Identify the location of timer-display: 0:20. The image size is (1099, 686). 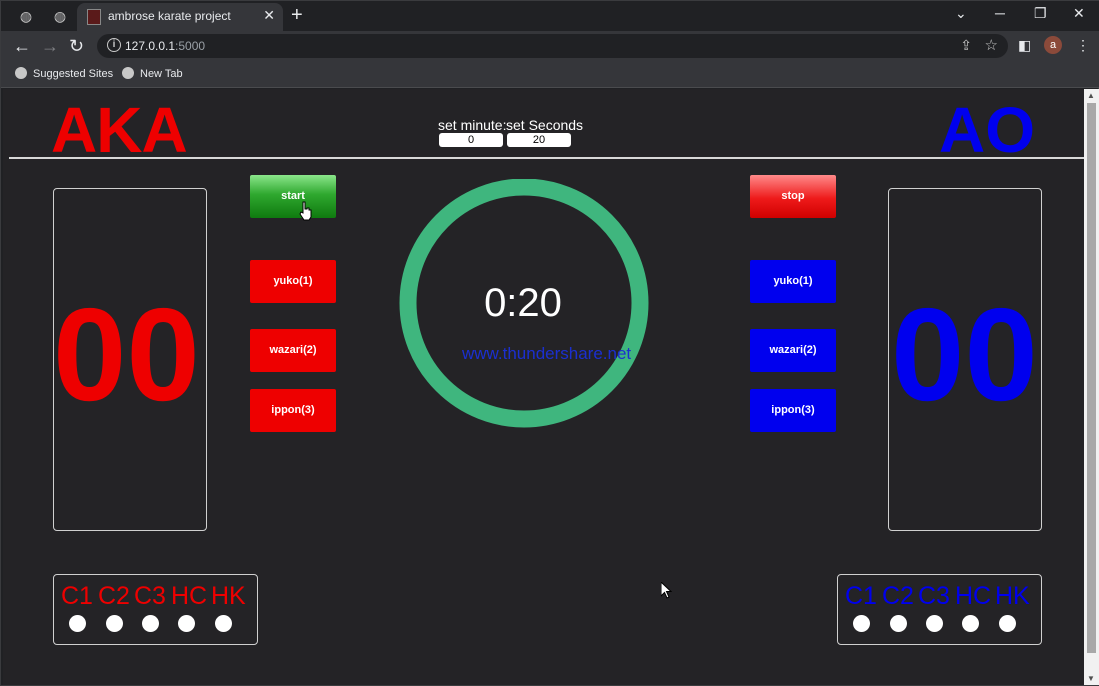
(523, 303).